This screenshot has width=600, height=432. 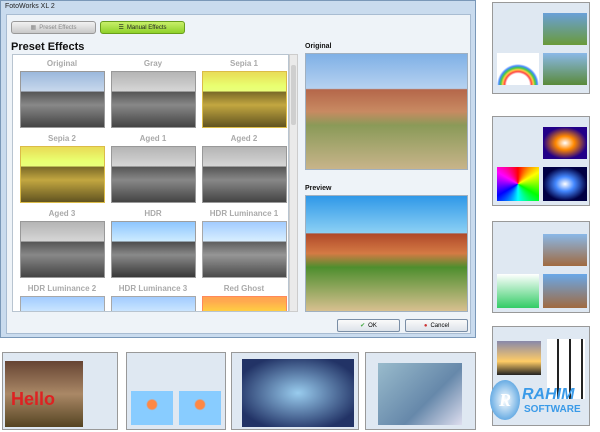 I want to click on effect-label: HDR Luminance 3, so click(x=153, y=288).